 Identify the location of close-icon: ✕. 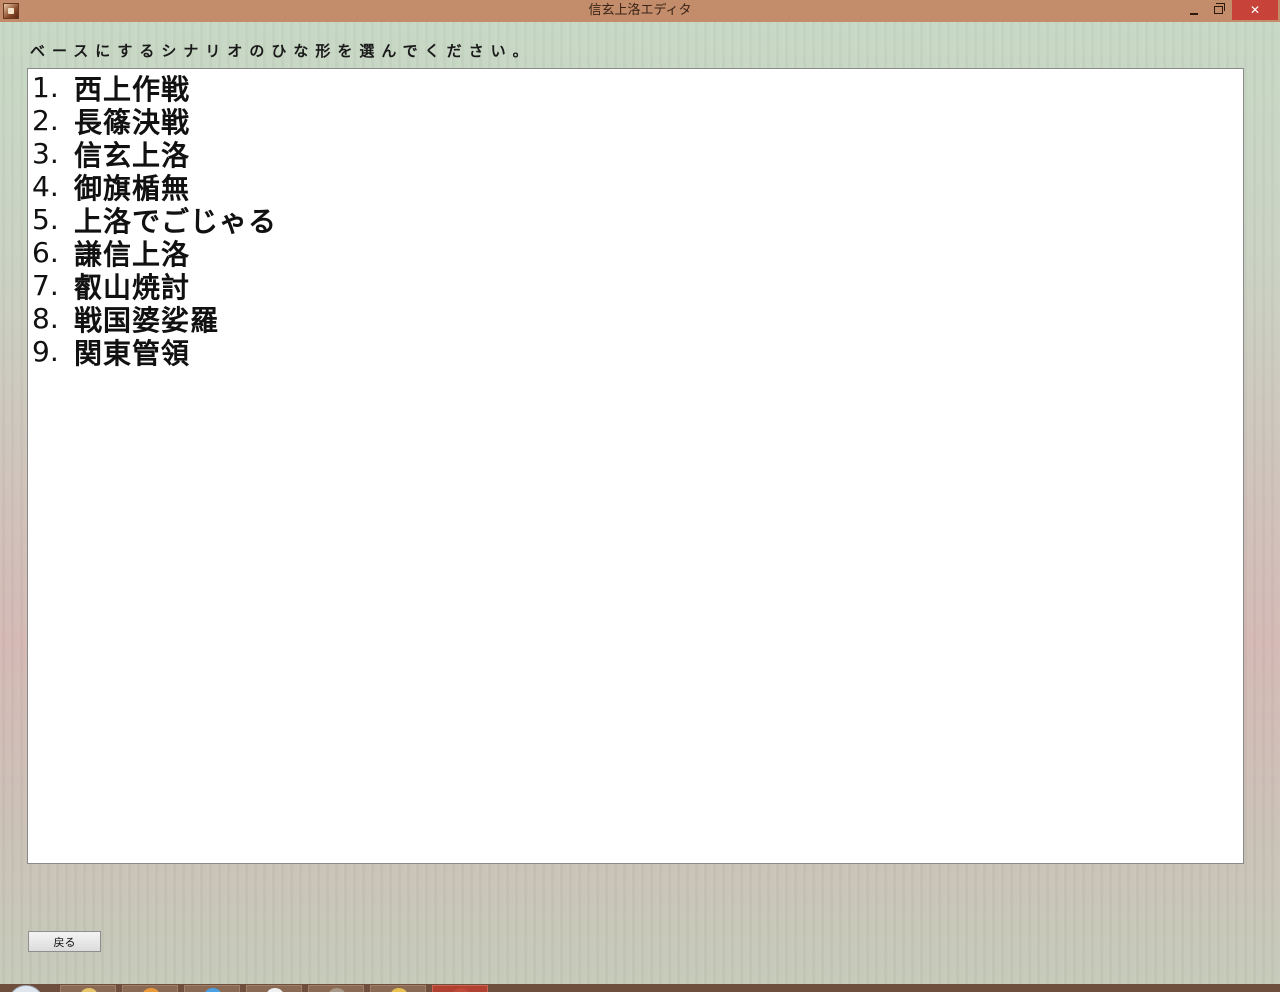
(1255, 10).